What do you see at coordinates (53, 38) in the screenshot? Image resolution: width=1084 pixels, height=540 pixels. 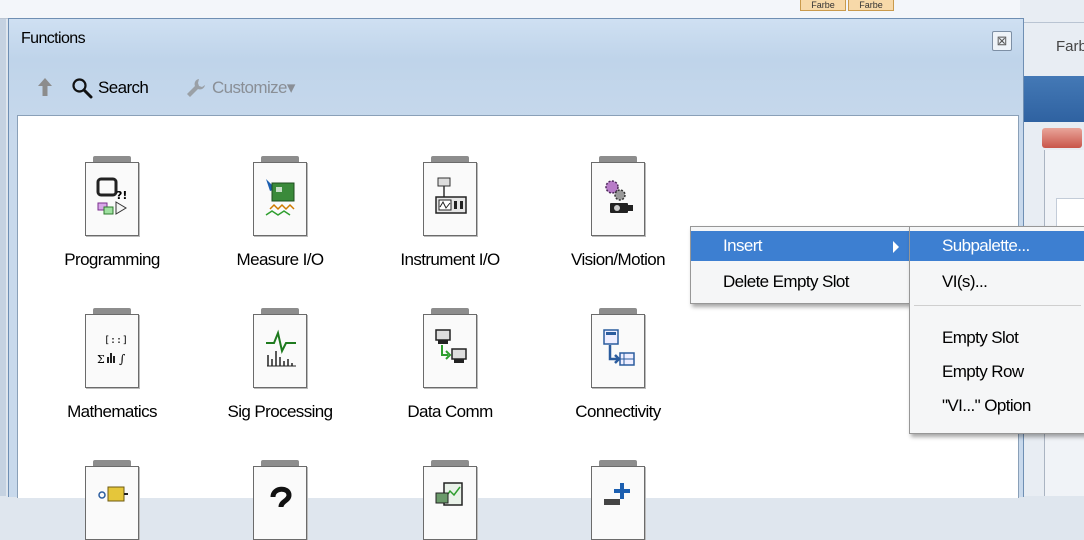 I see `window-title: Functions` at bounding box center [53, 38].